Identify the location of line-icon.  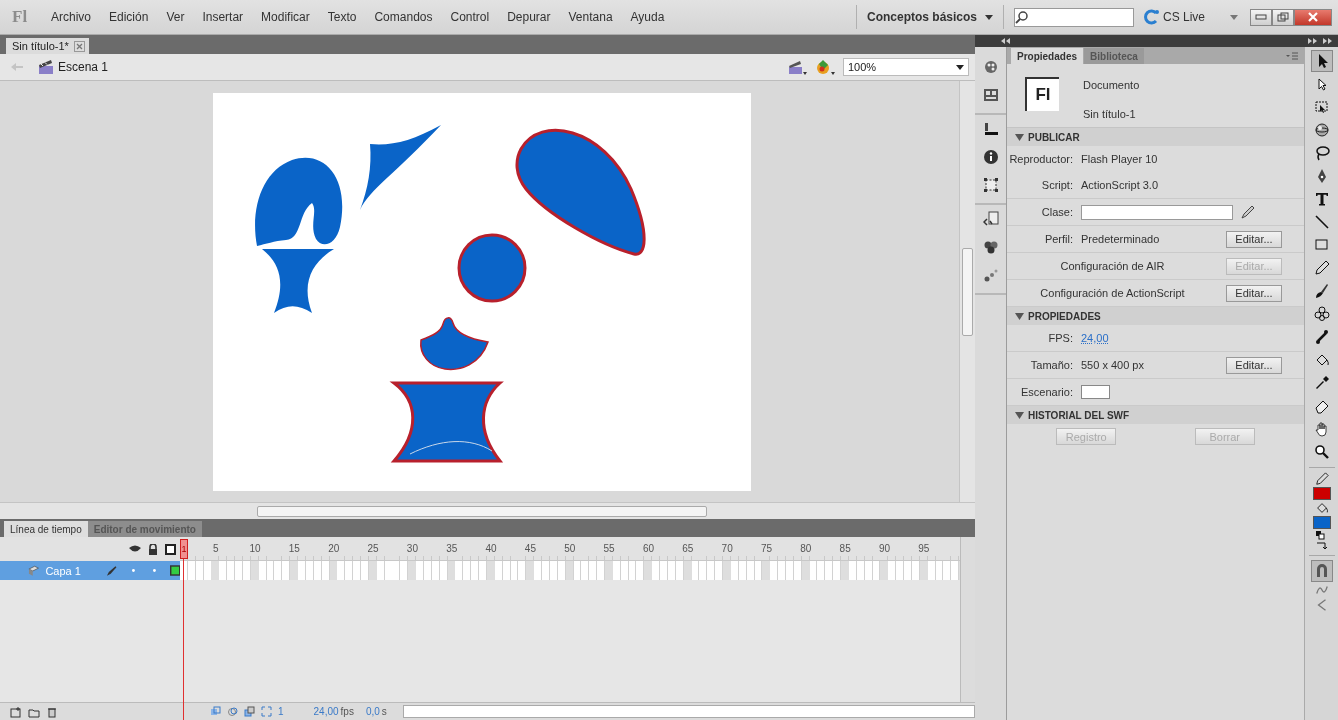
(1321, 222).